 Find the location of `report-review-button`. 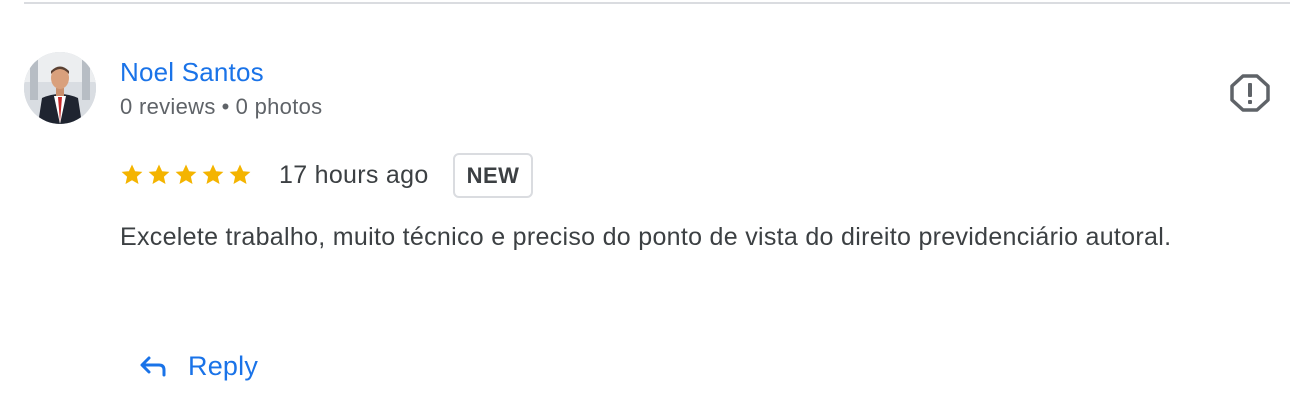

report-review-button is located at coordinates (1250, 93).